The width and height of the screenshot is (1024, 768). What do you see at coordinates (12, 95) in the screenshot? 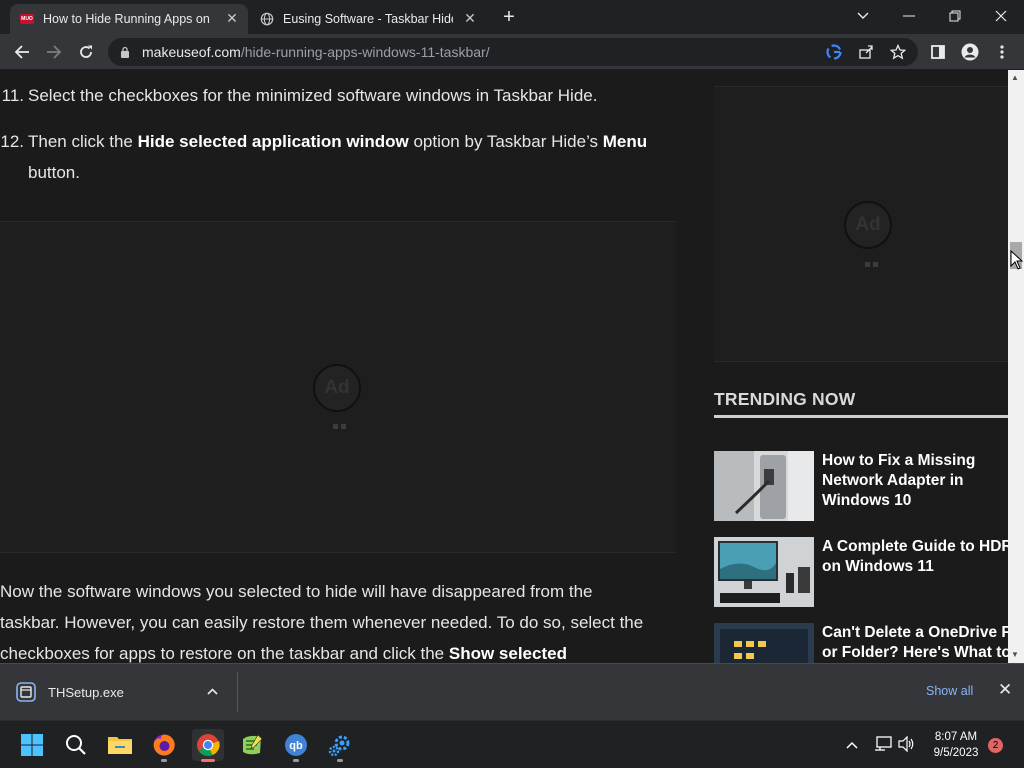
I see `step-number: 11.` at bounding box center [12, 95].